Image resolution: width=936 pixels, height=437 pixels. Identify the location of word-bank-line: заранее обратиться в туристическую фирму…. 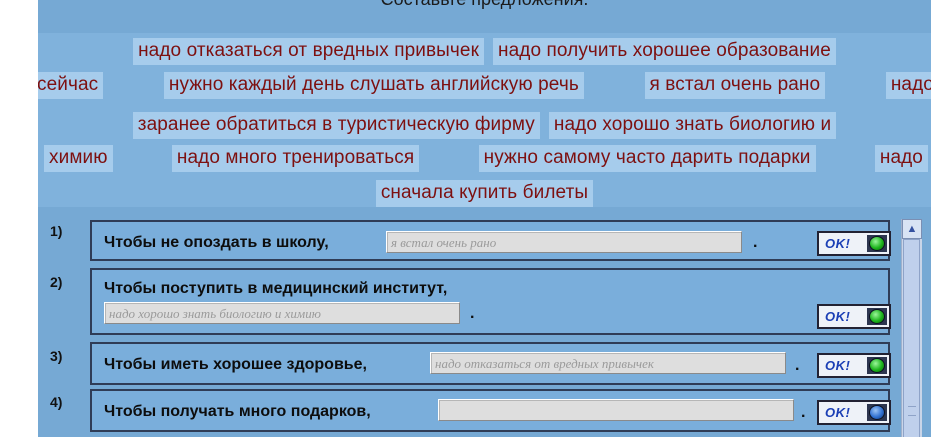
(484, 125).